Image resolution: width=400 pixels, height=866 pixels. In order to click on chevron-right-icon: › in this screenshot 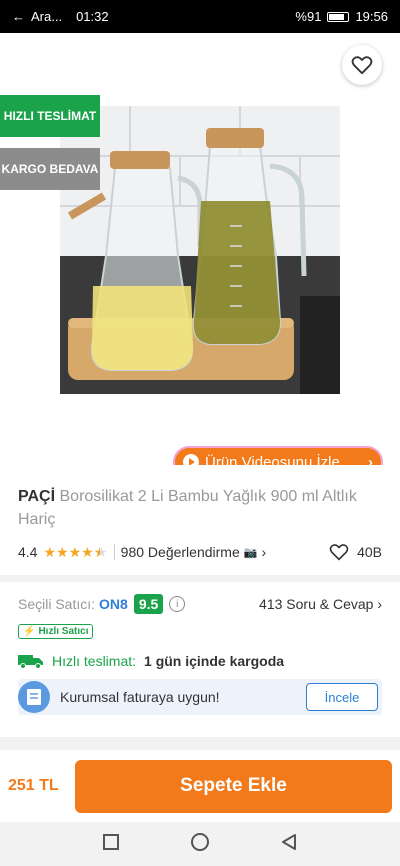, I will do `click(264, 552)`.